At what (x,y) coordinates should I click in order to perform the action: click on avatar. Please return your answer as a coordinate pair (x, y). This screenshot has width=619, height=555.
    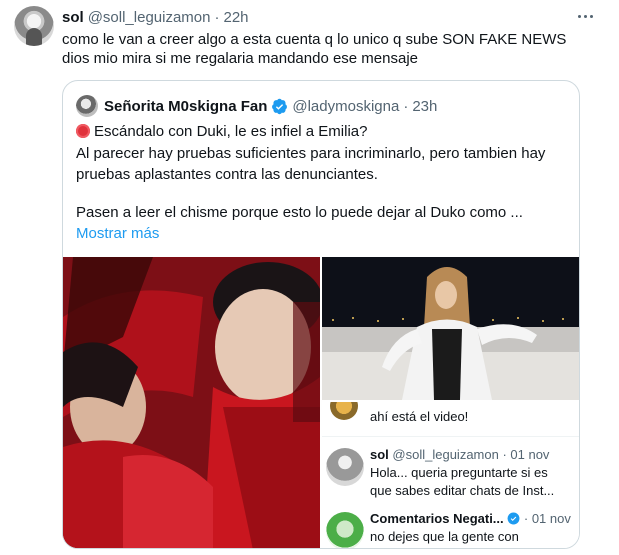
    Looking at the image, I should click on (34, 26).